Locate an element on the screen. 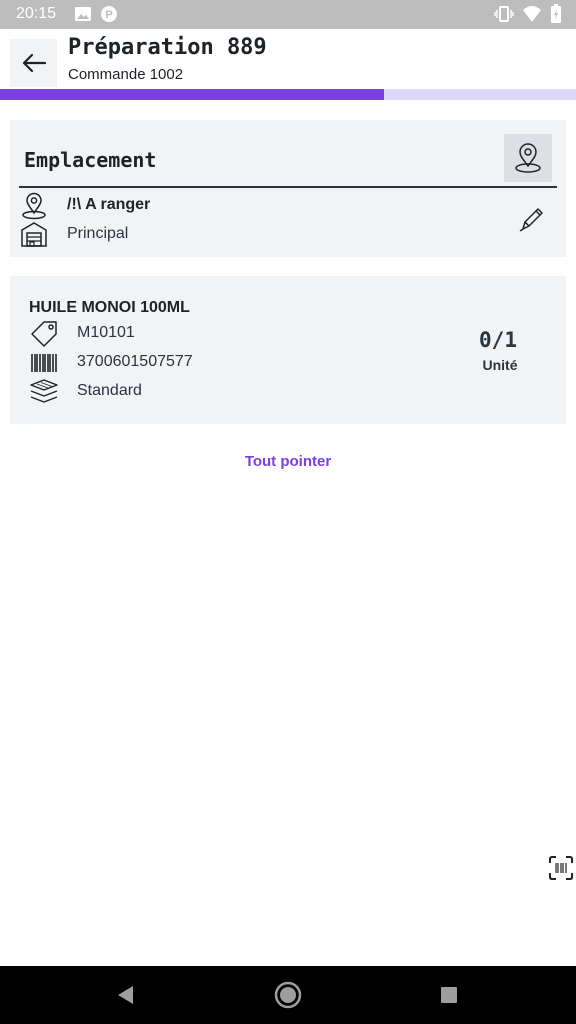 Image resolution: width=576 pixels, height=1024 pixels. product-barcode: 3700601507577 is located at coordinates (135, 361).